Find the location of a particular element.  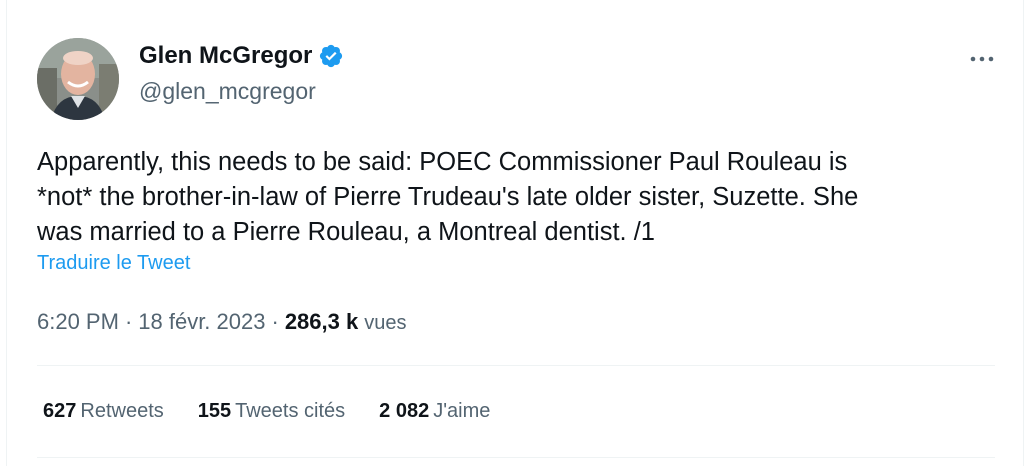

quotes-stat: 155 Tweets cités is located at coordinates (271, 411).